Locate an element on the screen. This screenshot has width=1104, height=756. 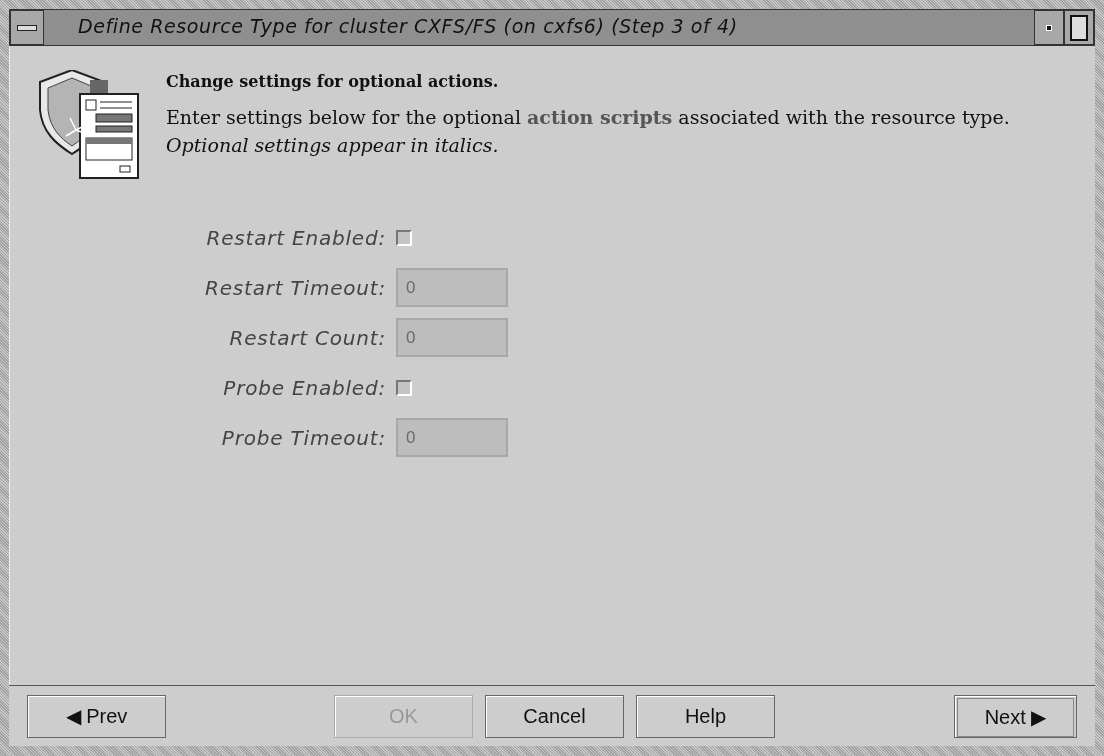
field-label: Restart Enabled: is located at coordinates (296, 237).